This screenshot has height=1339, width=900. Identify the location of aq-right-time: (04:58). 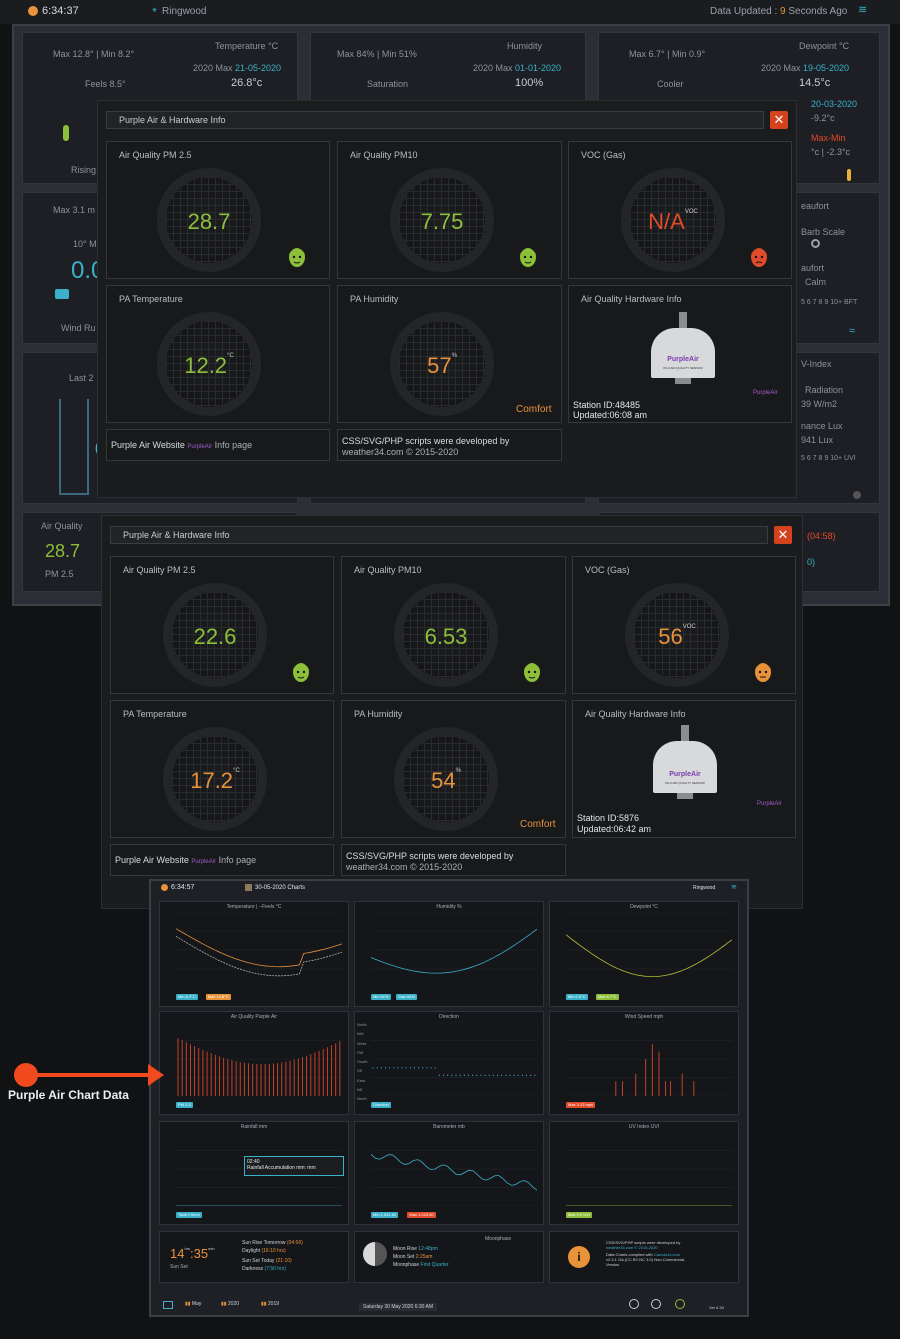
(821, 536).